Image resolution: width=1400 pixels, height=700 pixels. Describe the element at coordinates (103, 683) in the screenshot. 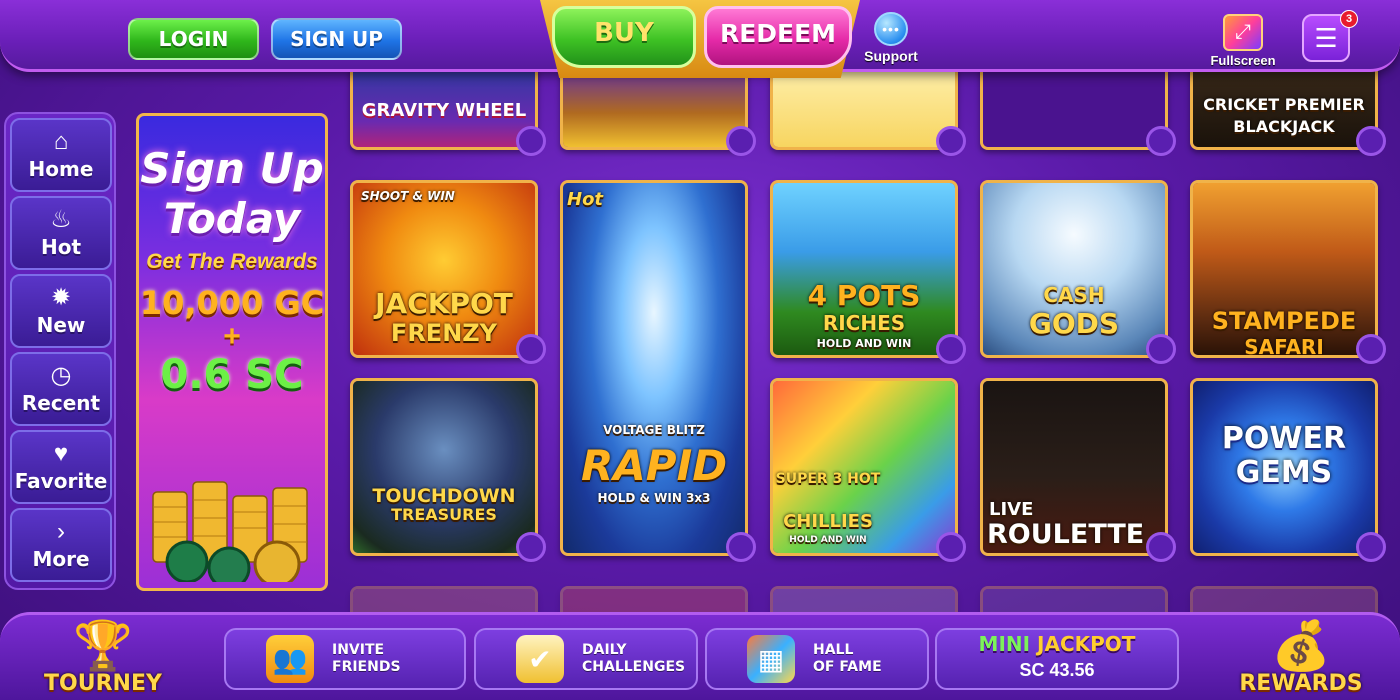

I see `tourney-label: TOURNEY` at that location.